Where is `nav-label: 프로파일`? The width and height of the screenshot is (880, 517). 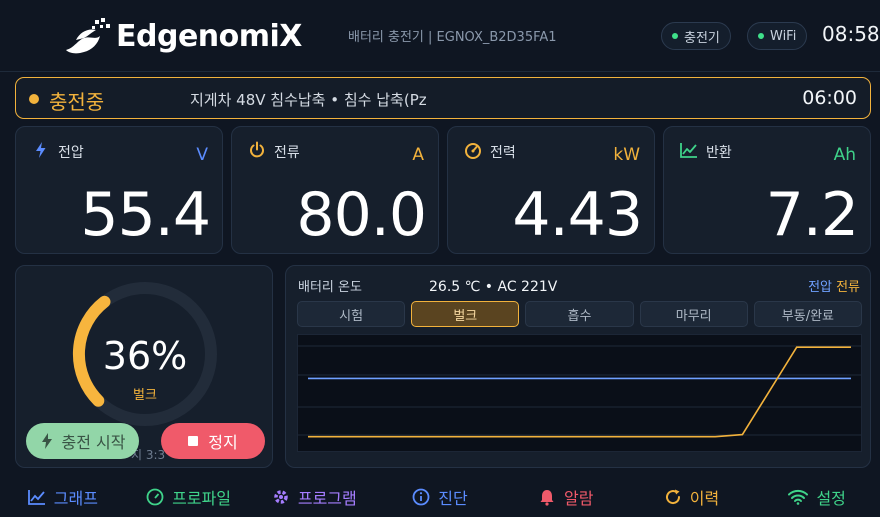
nav-label: 프로파일 is located at coordinates (202, 498).